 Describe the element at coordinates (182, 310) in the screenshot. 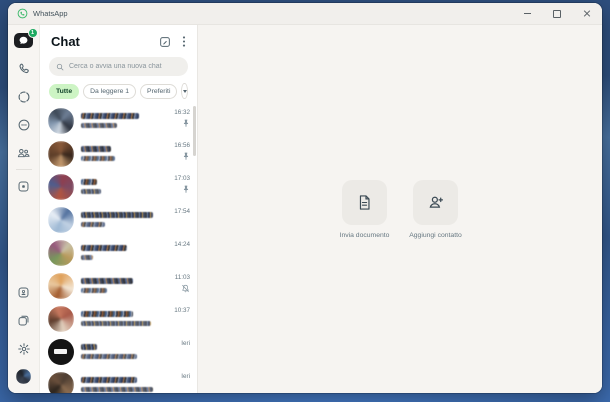

I see `chat-timestamp: 10:37` at that location.